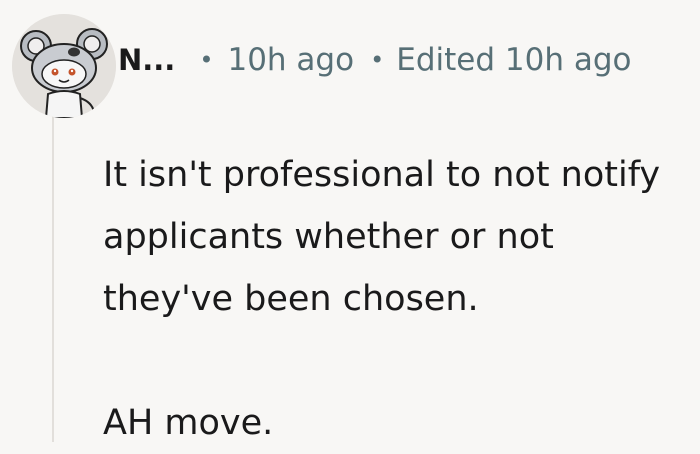  I want to click on snoo-koala-avatar-icon, so click(64, 66).